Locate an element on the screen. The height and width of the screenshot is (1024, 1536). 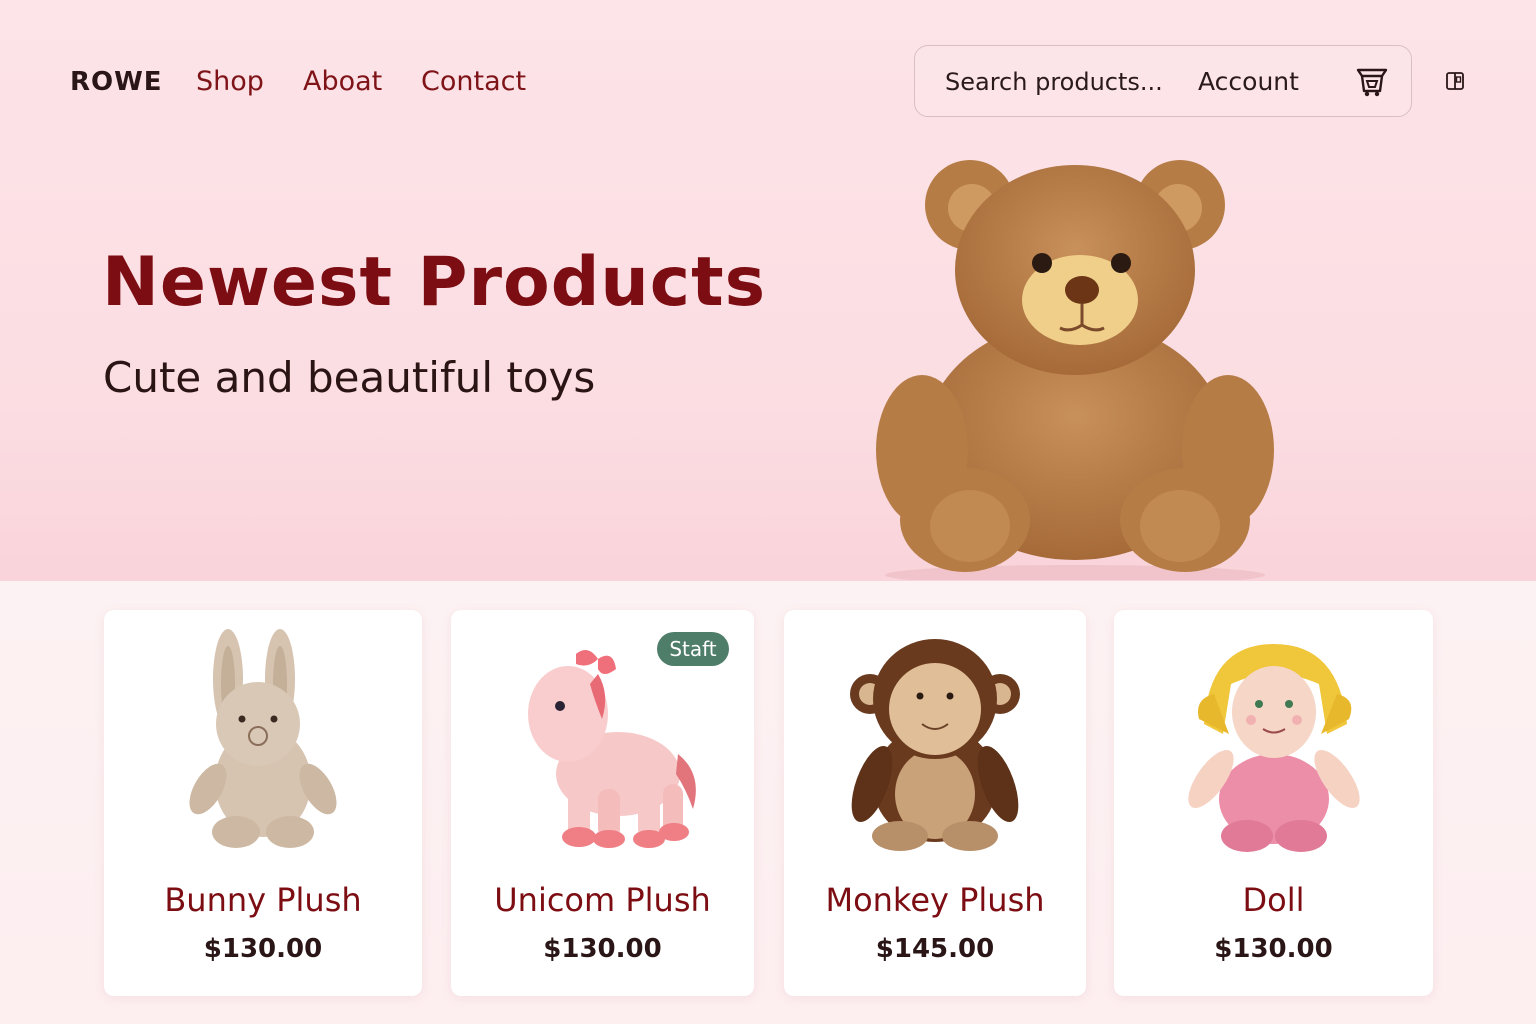
product-card-doll: Doll $130.00 is located at coordinates (1273, 803).